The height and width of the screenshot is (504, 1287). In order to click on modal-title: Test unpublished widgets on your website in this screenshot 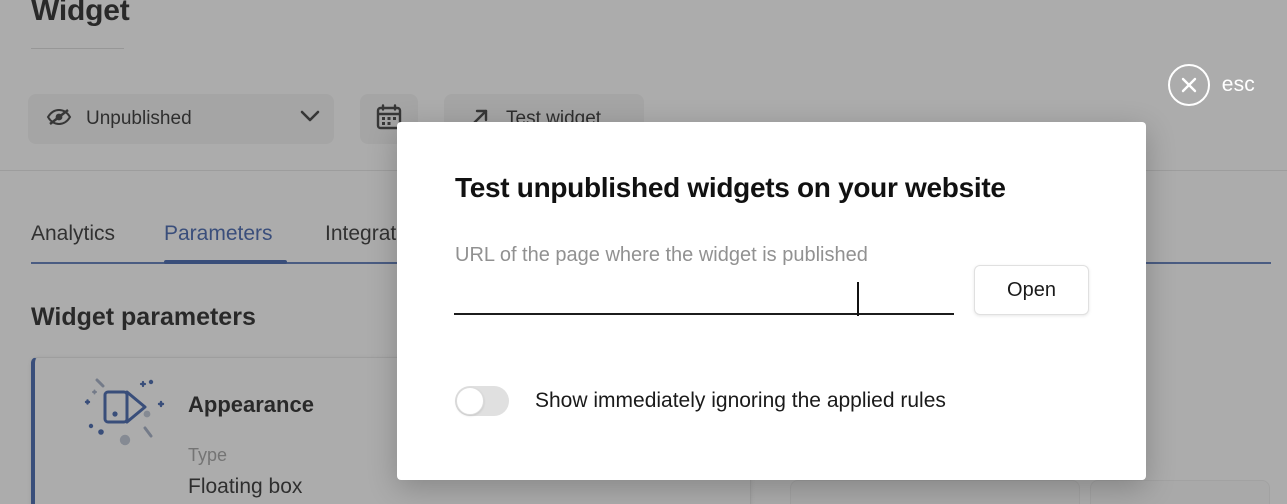, I will do `click(730, 187)`.